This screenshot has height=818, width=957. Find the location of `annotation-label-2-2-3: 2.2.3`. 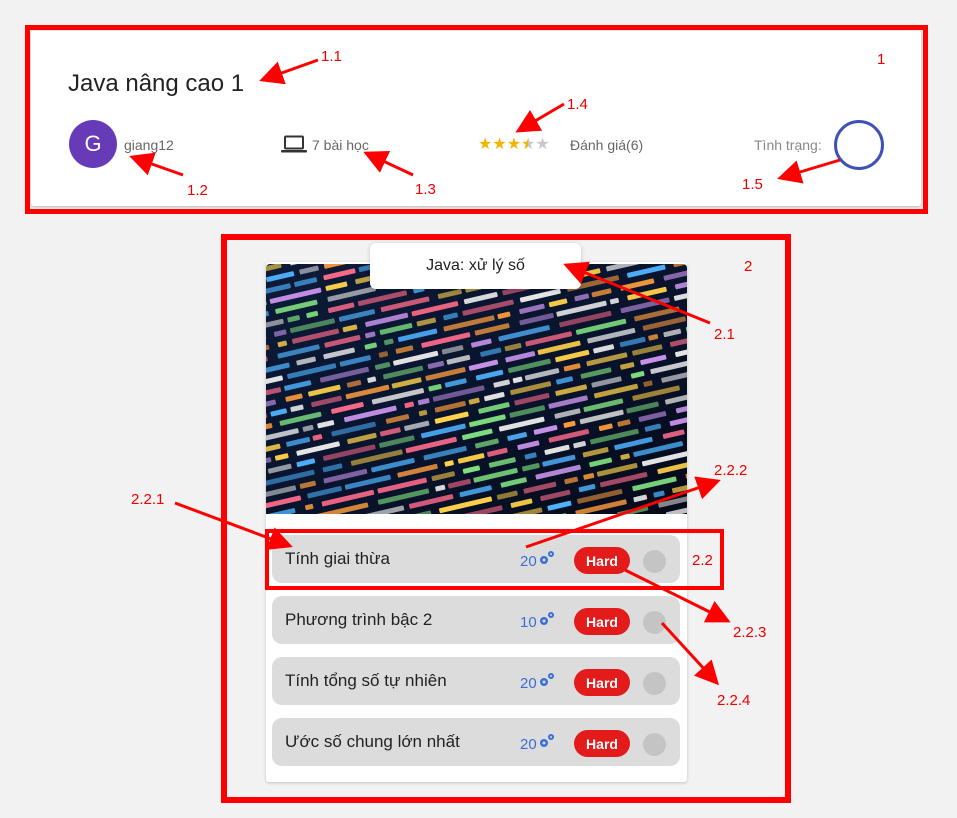

annotation-label-2-2-3: 2.2.3 is located at coordinates (750, 632).